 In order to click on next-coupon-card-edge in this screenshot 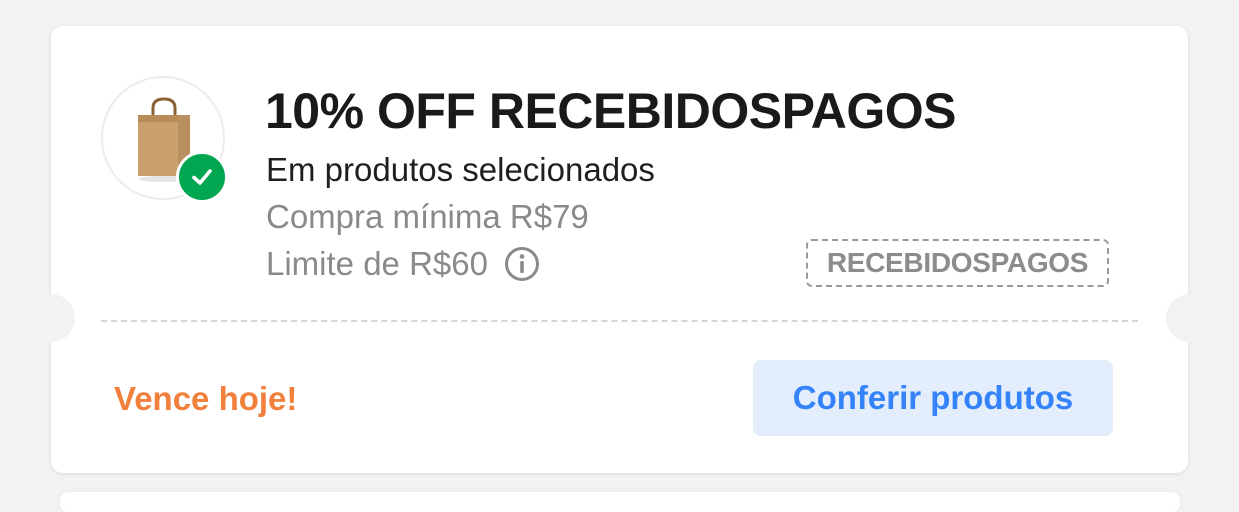, I will do `click(620, 502)`.